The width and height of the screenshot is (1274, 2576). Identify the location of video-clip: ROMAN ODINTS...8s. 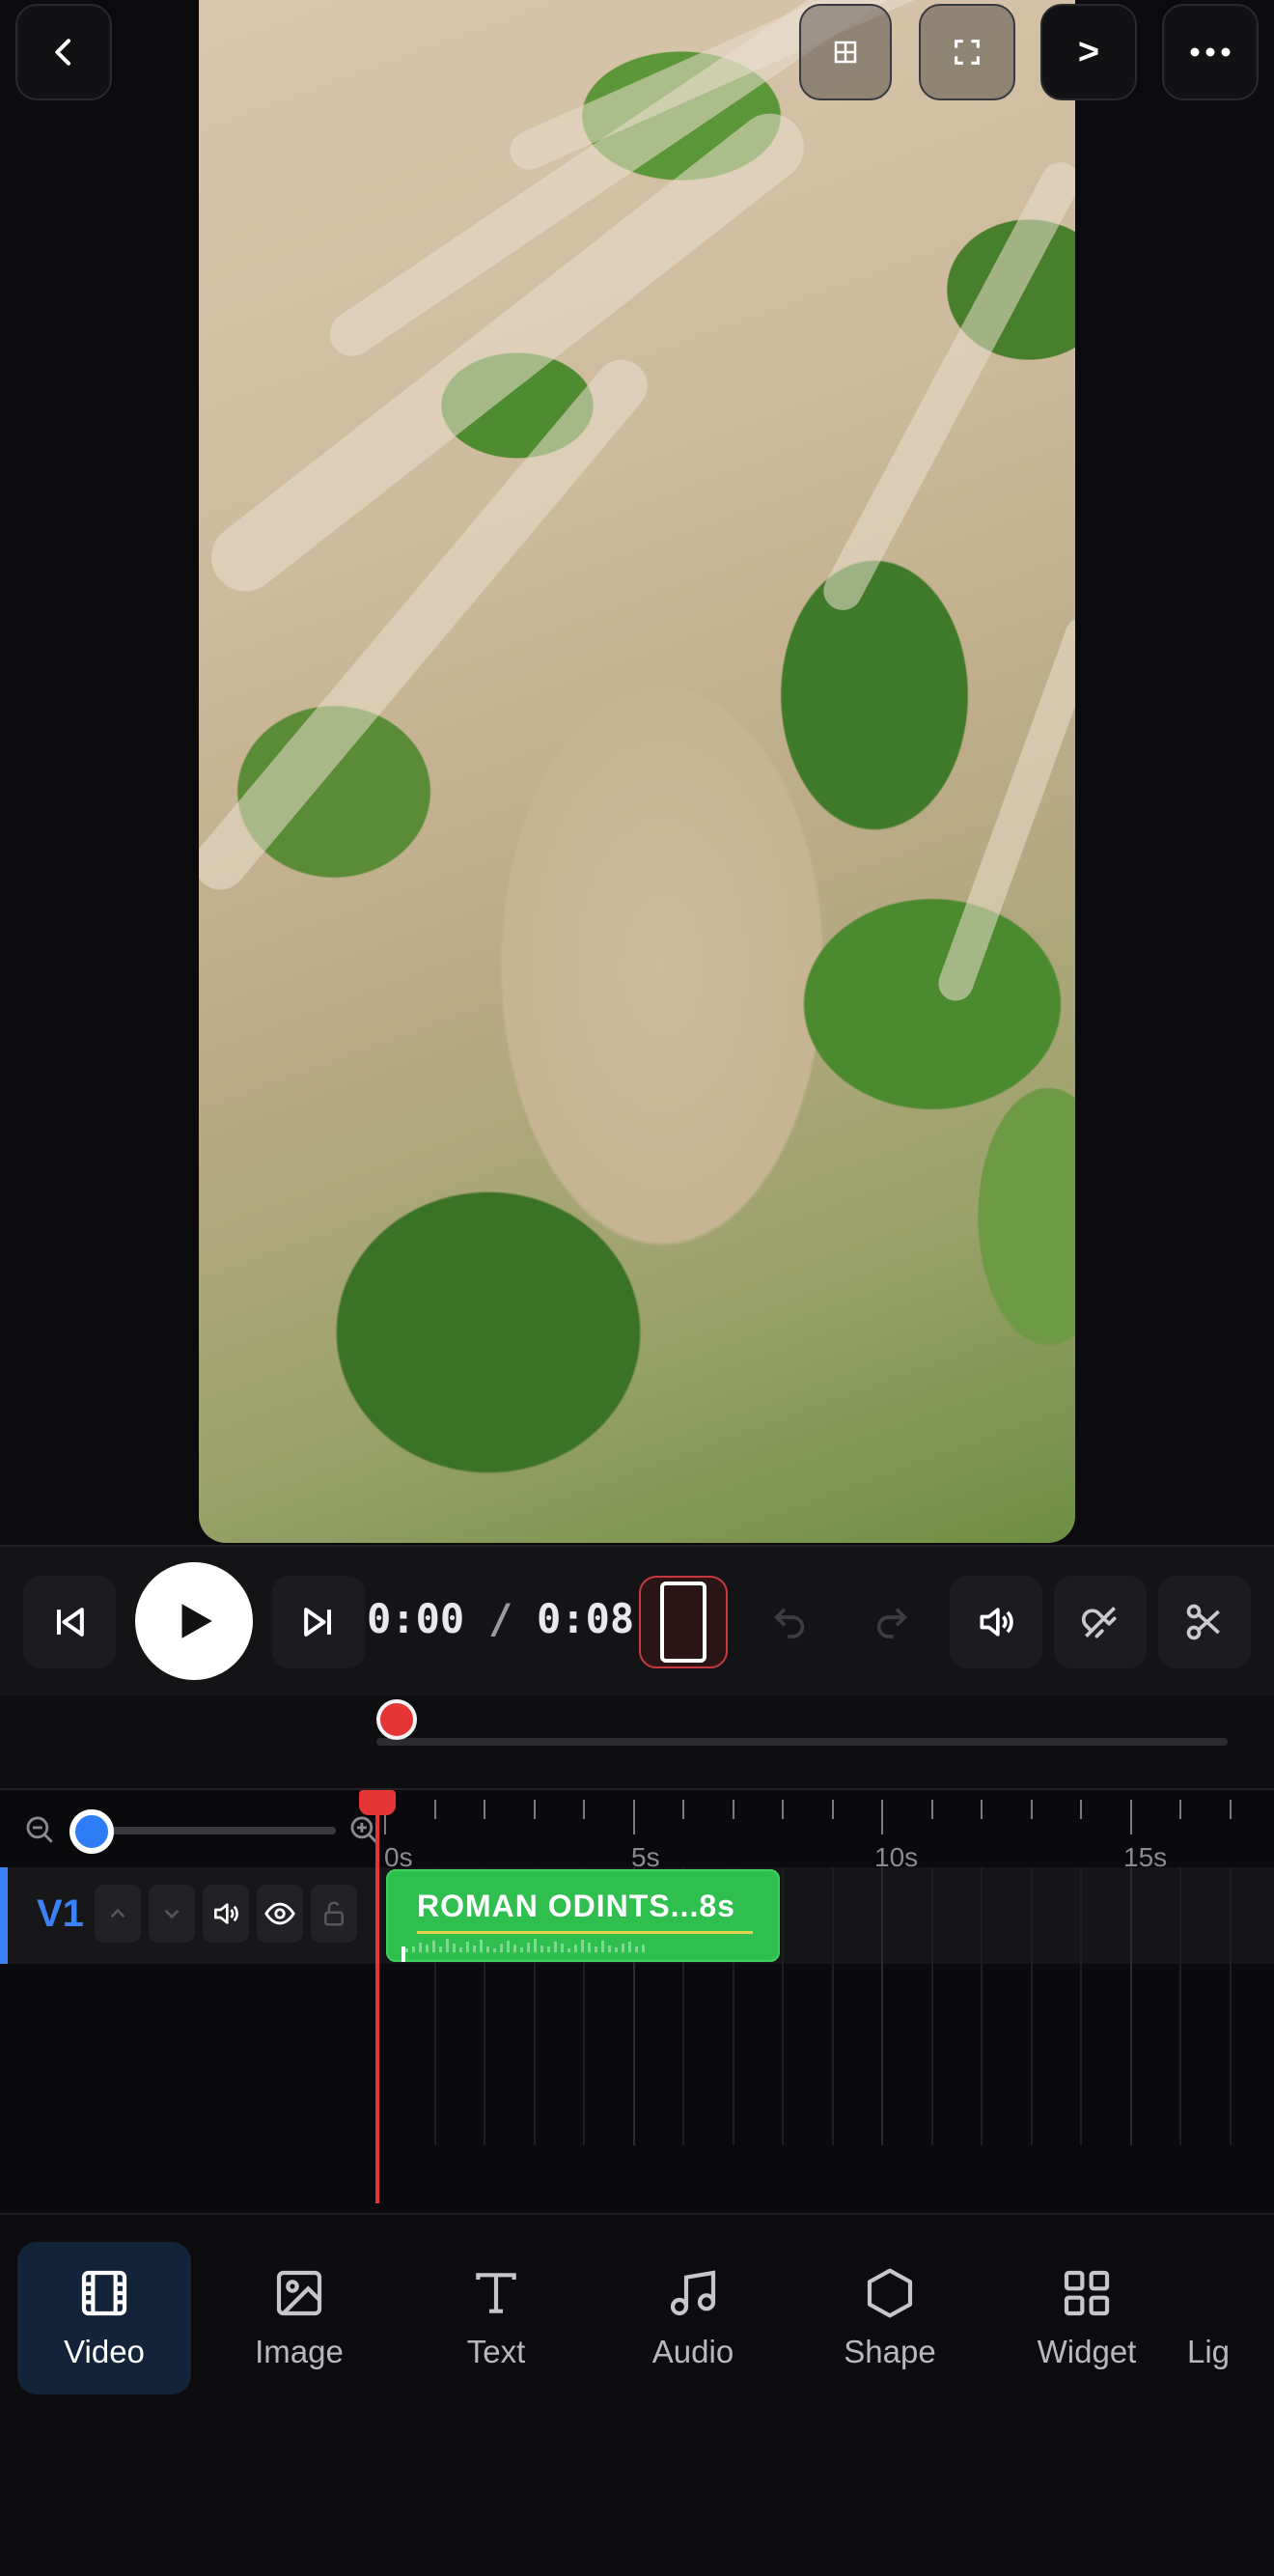
(583, 1916).